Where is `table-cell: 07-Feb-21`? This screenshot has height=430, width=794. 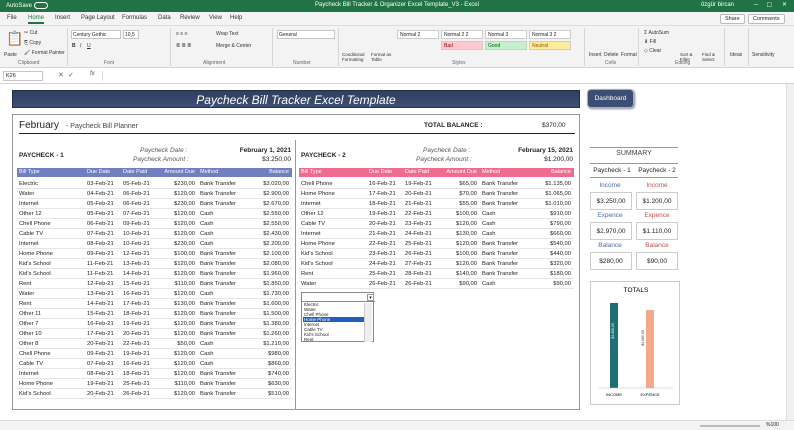 table-cell: 07-Feb-21 is located at coordinates (100, 234).